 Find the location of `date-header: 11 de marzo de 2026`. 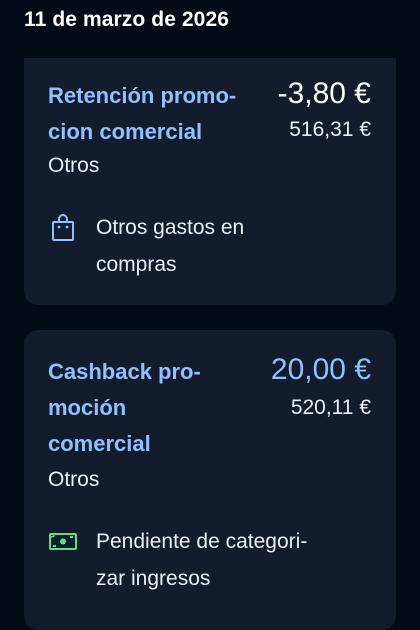

date-header: 11 de marzo de 2026 is located at coordinates (127, 19).